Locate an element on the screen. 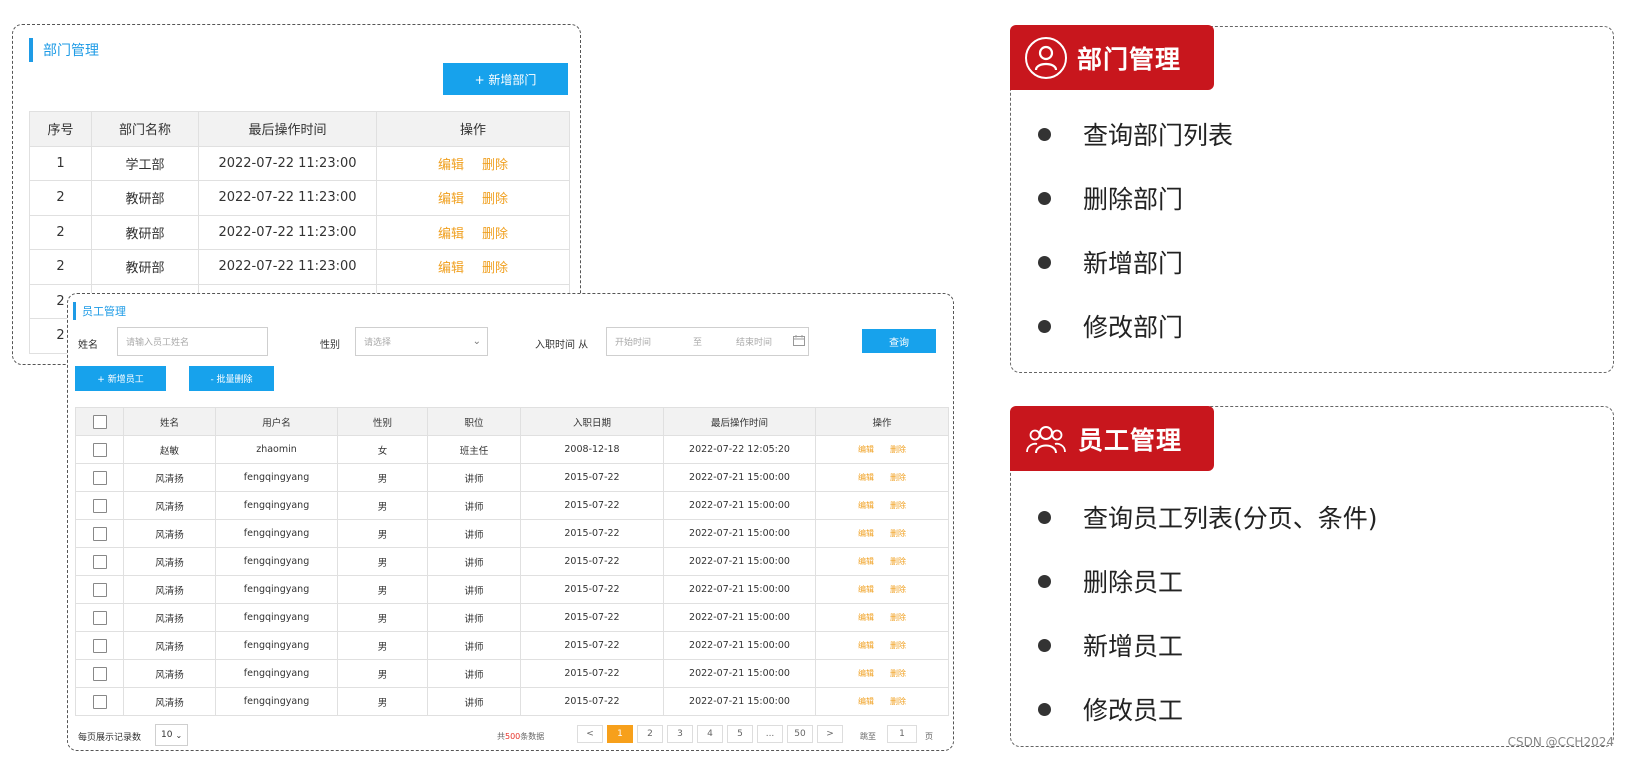 Image resolution: width=1632 pixels, height=759 pixels. col-no: 序号 is located at coordinates (60, 129).